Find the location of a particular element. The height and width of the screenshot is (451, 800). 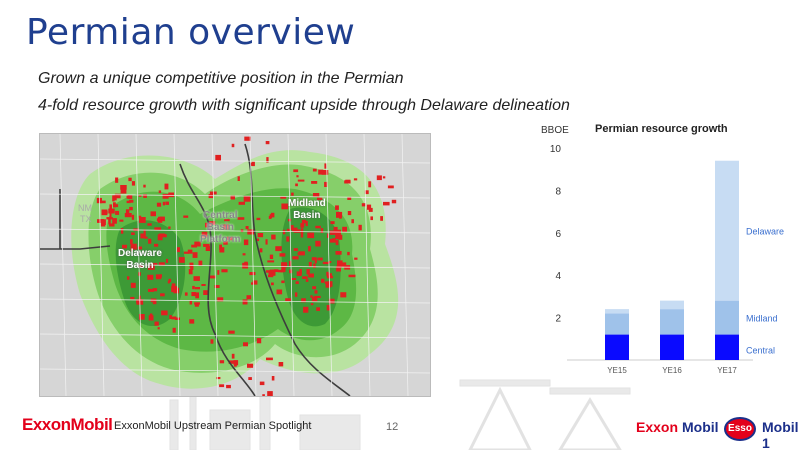

map-label-central: Central Basin Platform is located at coordinates (220, 228).